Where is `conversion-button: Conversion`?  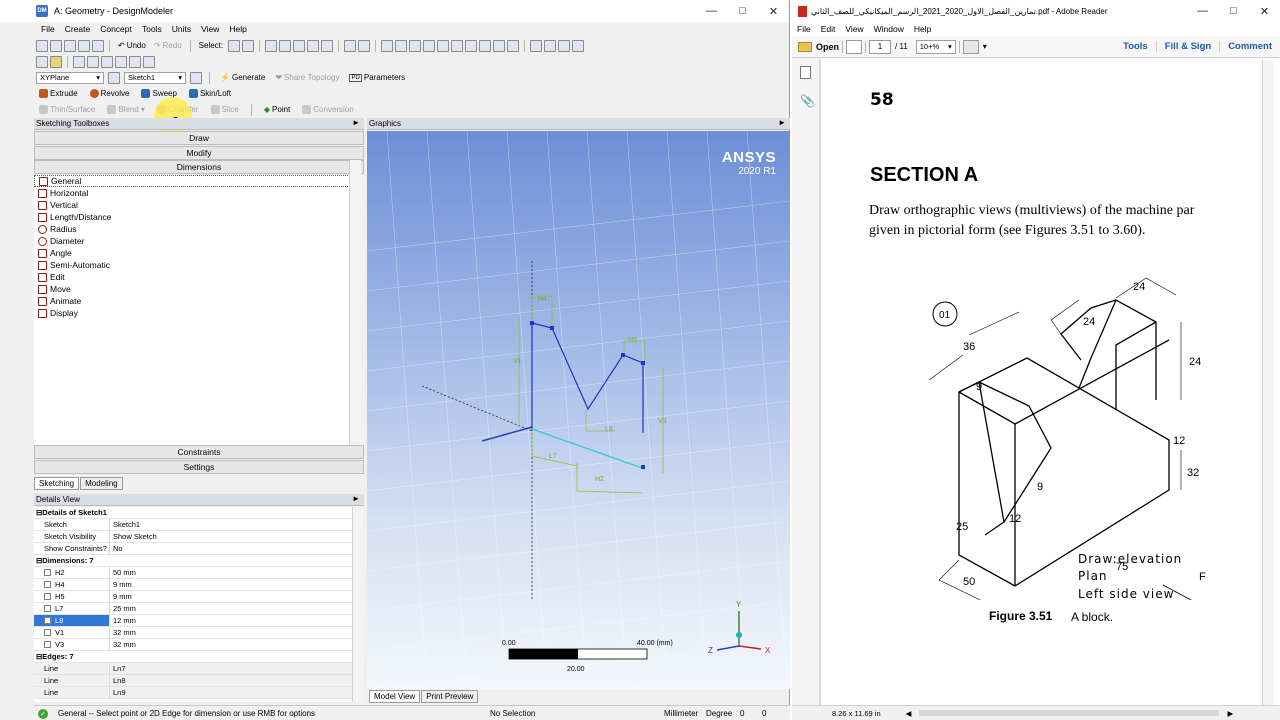 conversion-button: Conversion is located at coordinates (327, 109).